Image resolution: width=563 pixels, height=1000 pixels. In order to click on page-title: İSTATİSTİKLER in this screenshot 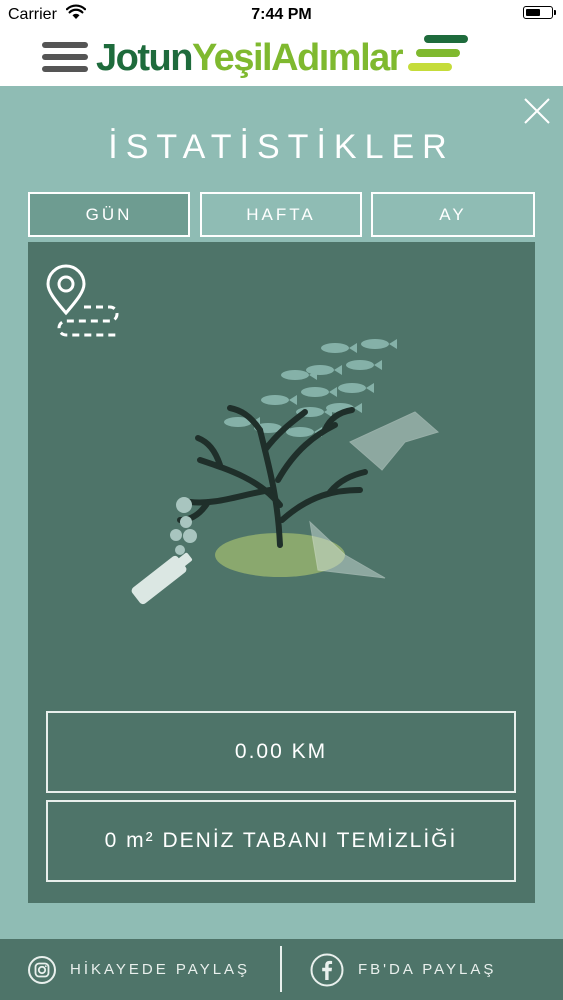, I will do `click(281, 147)`.